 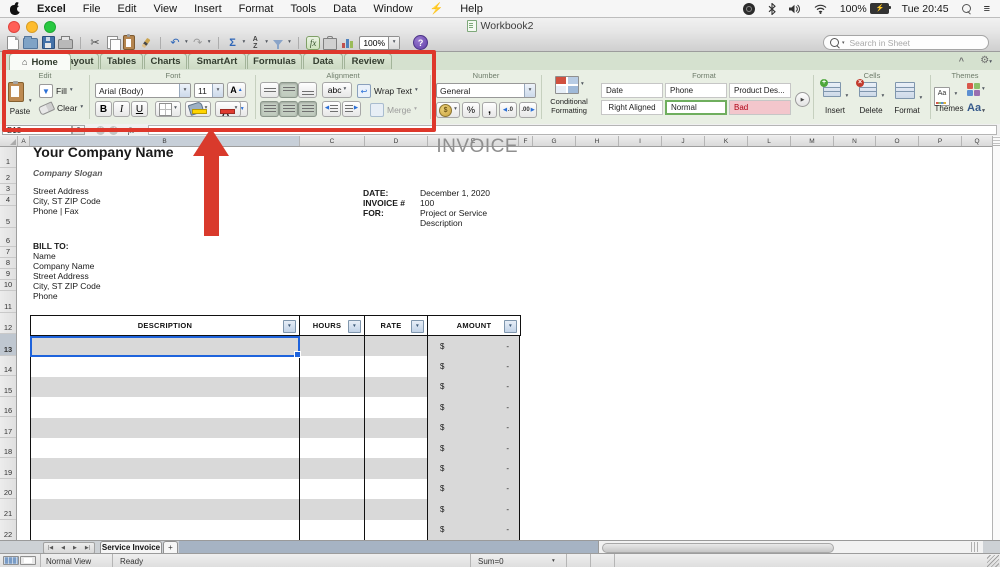 I want to click on undo-icon: ↶, so click(x=175, y=43).